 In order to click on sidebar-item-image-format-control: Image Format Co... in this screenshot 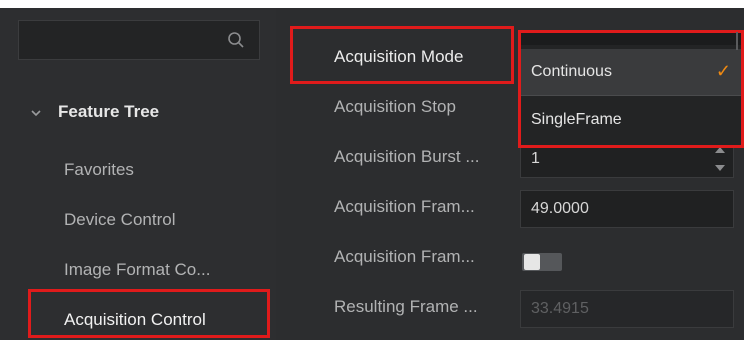, I will do `click(137, 270)`.